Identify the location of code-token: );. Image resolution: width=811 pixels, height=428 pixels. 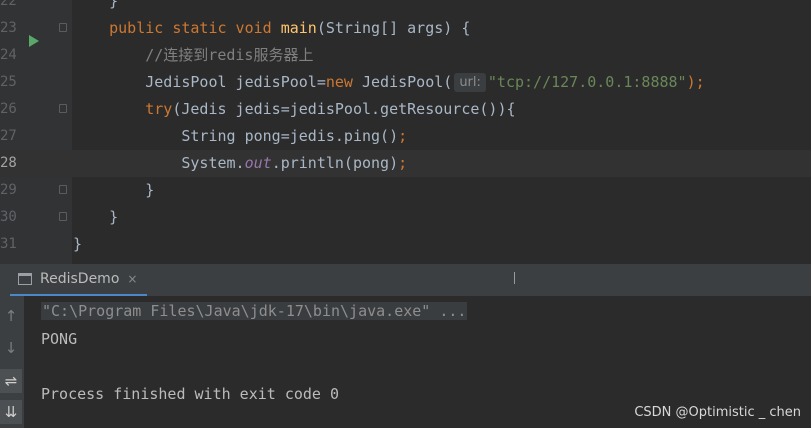
(695, 82).